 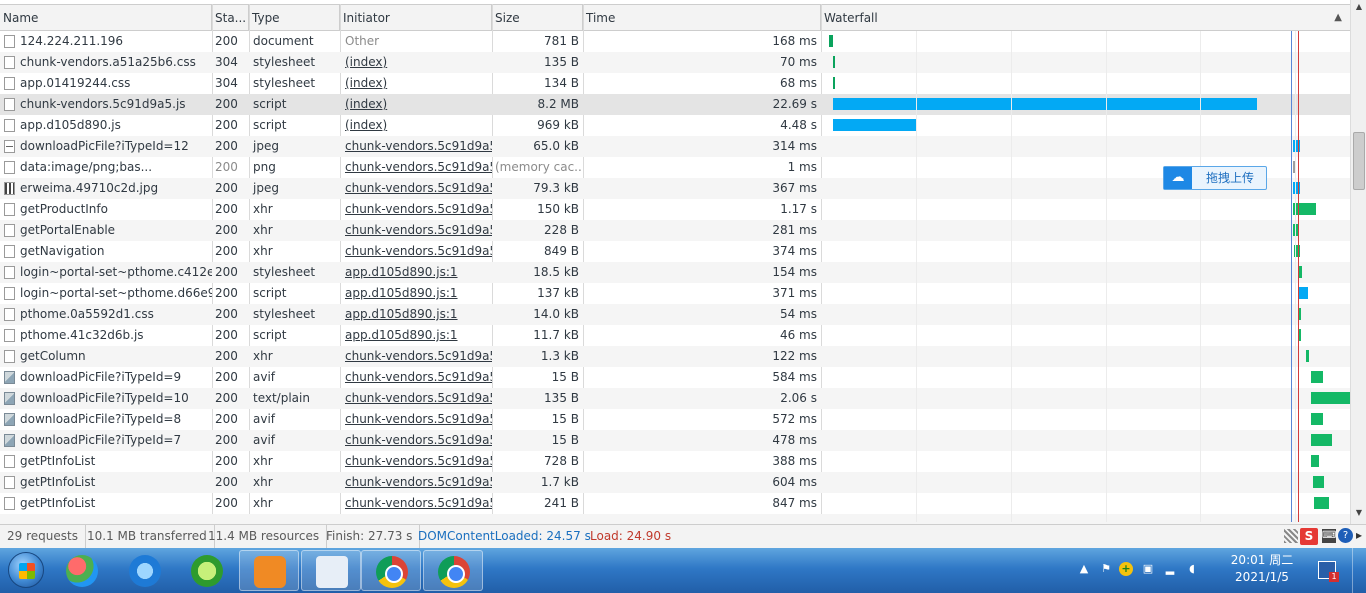 I want to click on taskbar-orange-app, so click(x=269, y=570).